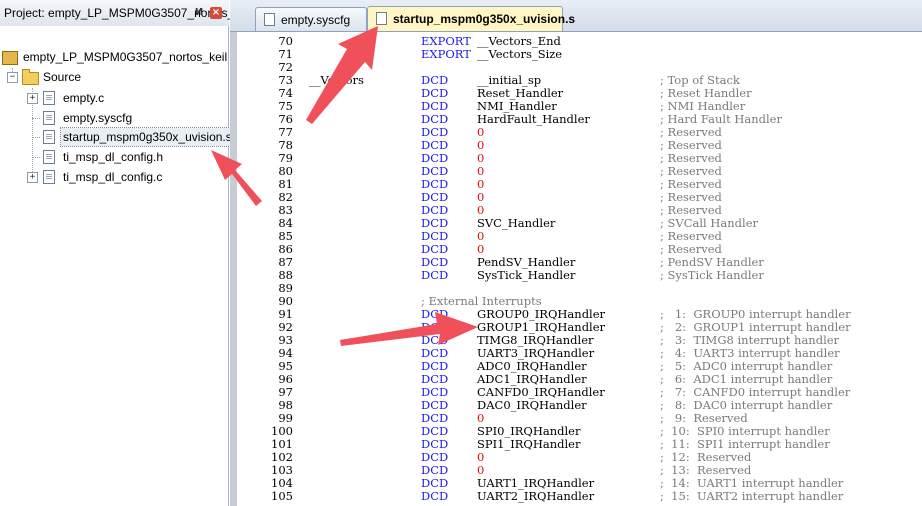  What do you see at coordinates (579, 93) in the screenshot?
I see `code-line: 74 DCD Reset_Handler; Reset Handler` at bounding box center [579, 93].